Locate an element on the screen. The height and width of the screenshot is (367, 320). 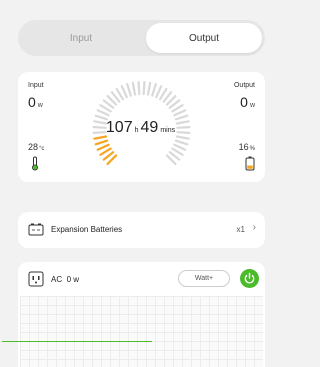
ac-name: AC is located at coordinates (57, 279).